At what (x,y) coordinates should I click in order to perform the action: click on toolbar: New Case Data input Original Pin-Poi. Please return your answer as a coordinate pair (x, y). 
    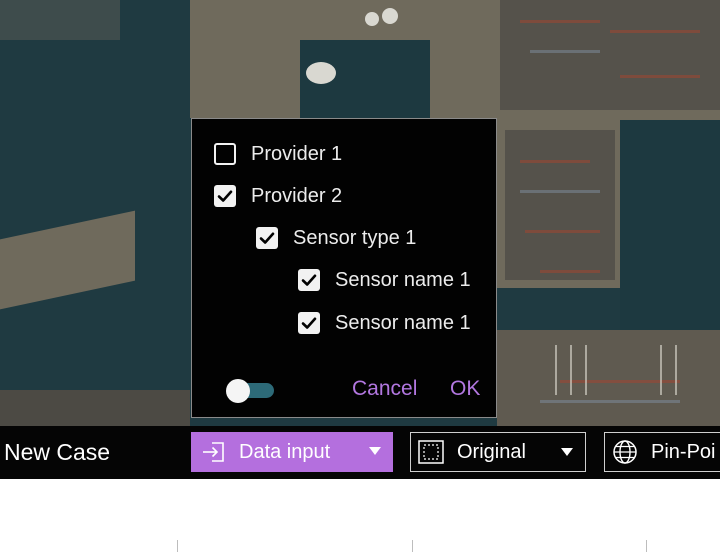
    Looking at the image, I should click on (360, 452).